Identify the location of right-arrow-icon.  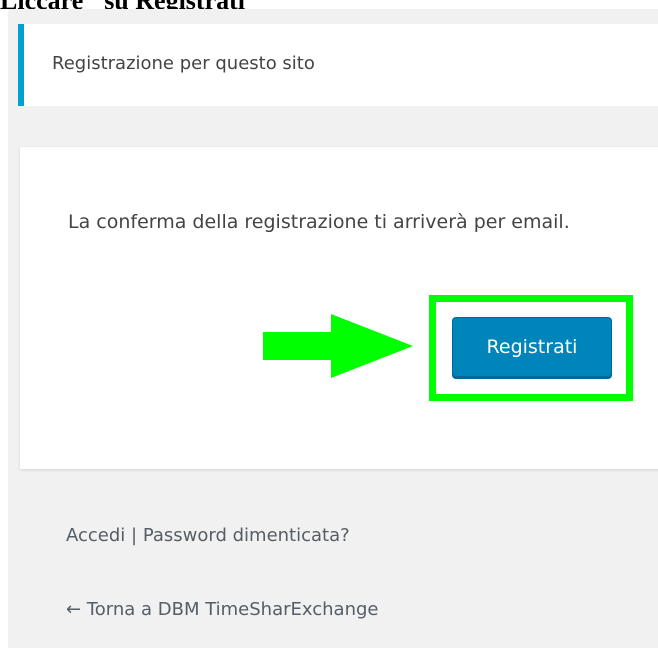
(338, 346).